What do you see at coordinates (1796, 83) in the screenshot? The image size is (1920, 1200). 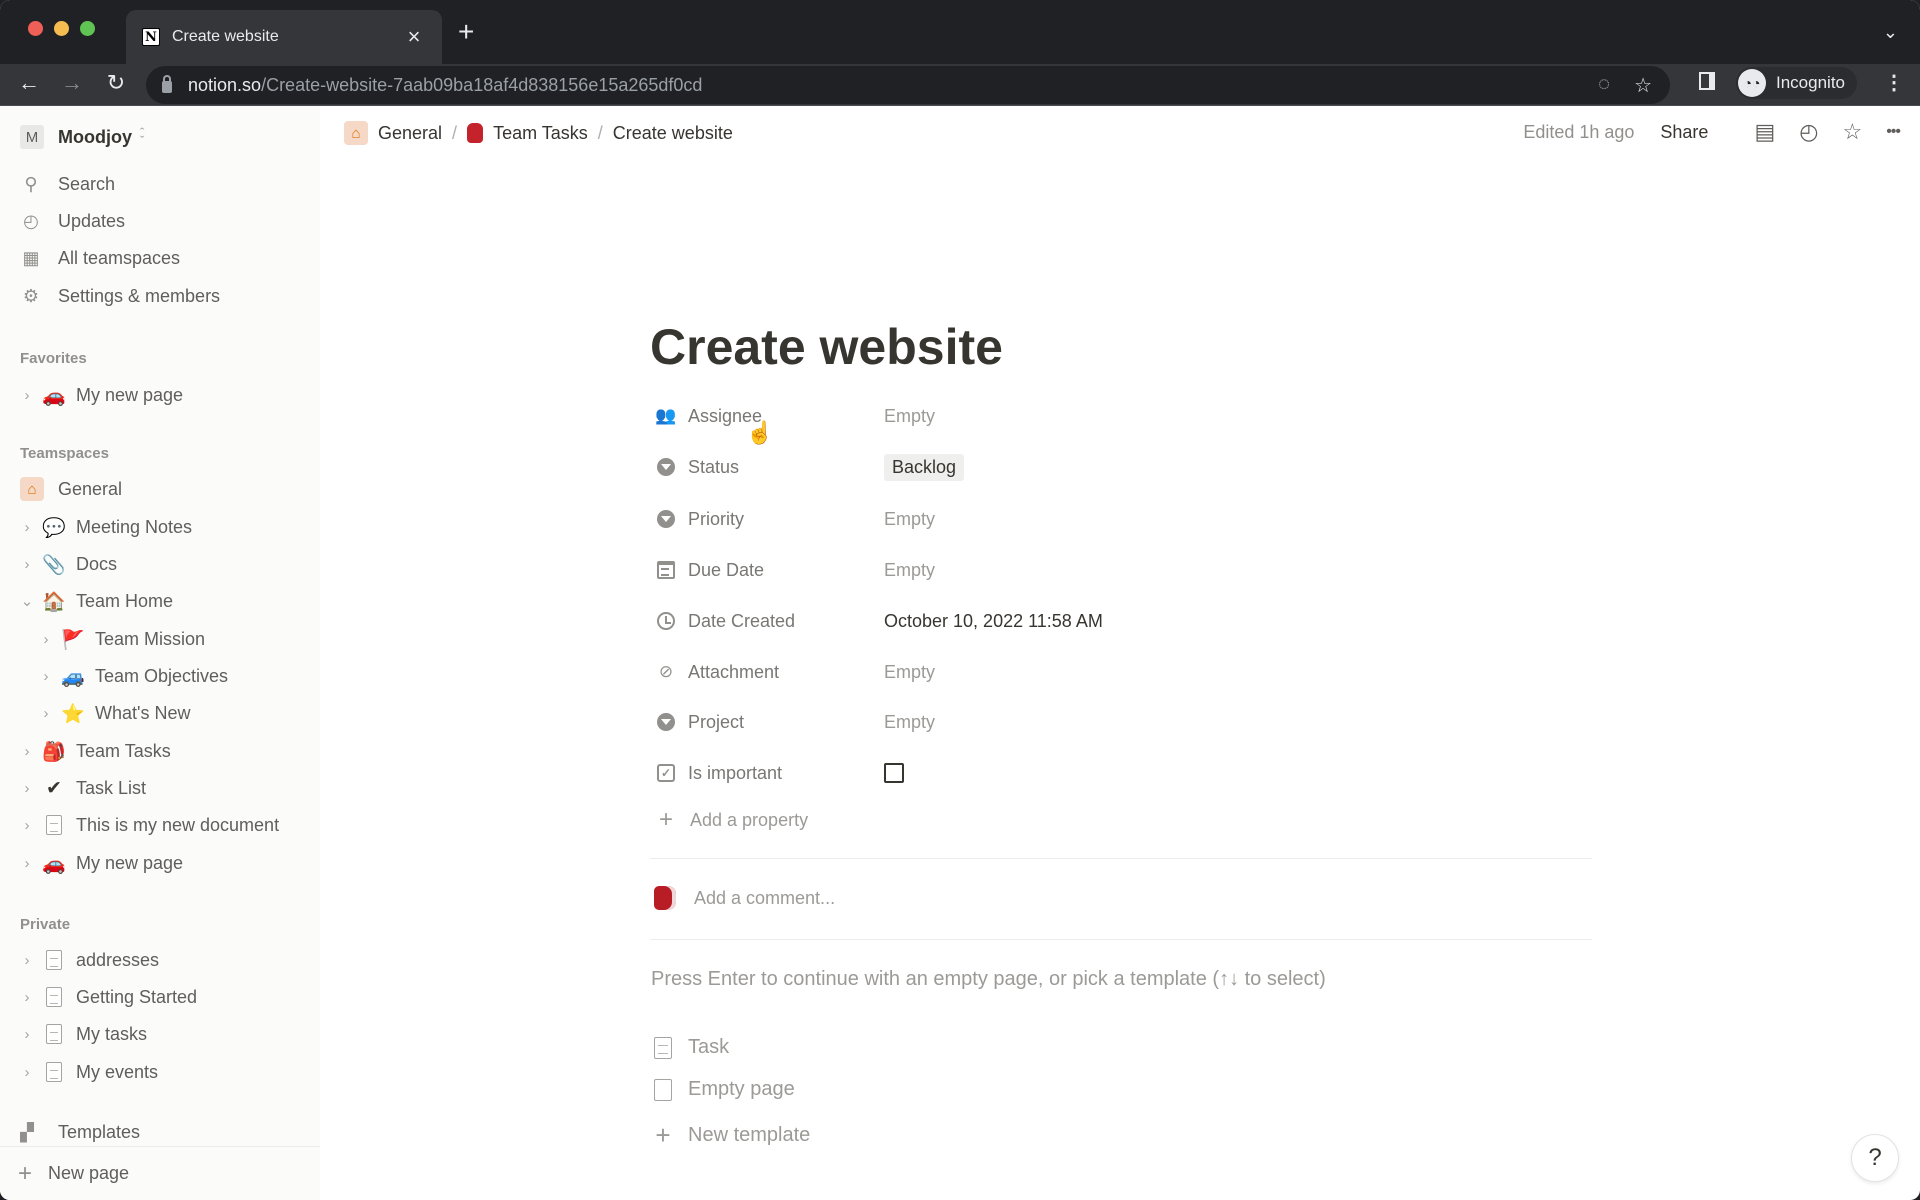 I see `incognito-profile-button: ◔◔ Incognito` at bounding box center [1796, 83].